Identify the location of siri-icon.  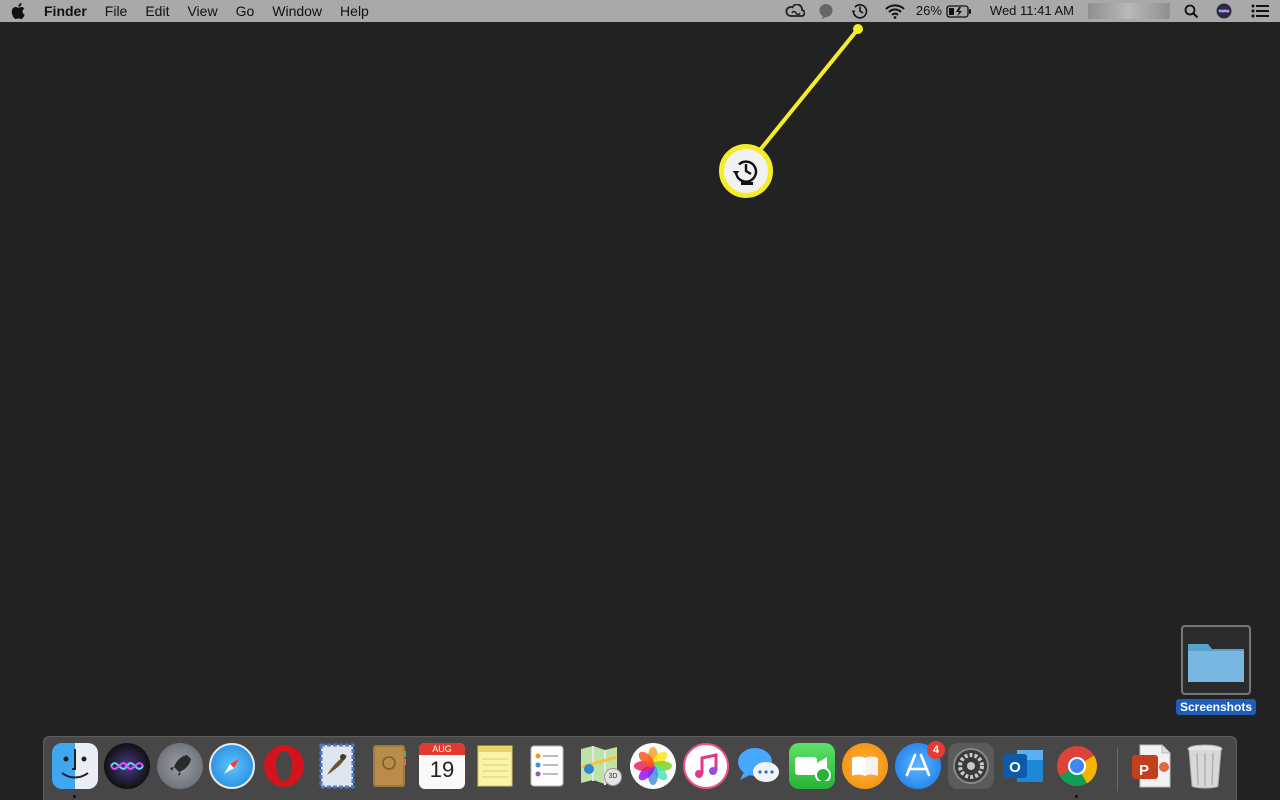
(1224, 11).